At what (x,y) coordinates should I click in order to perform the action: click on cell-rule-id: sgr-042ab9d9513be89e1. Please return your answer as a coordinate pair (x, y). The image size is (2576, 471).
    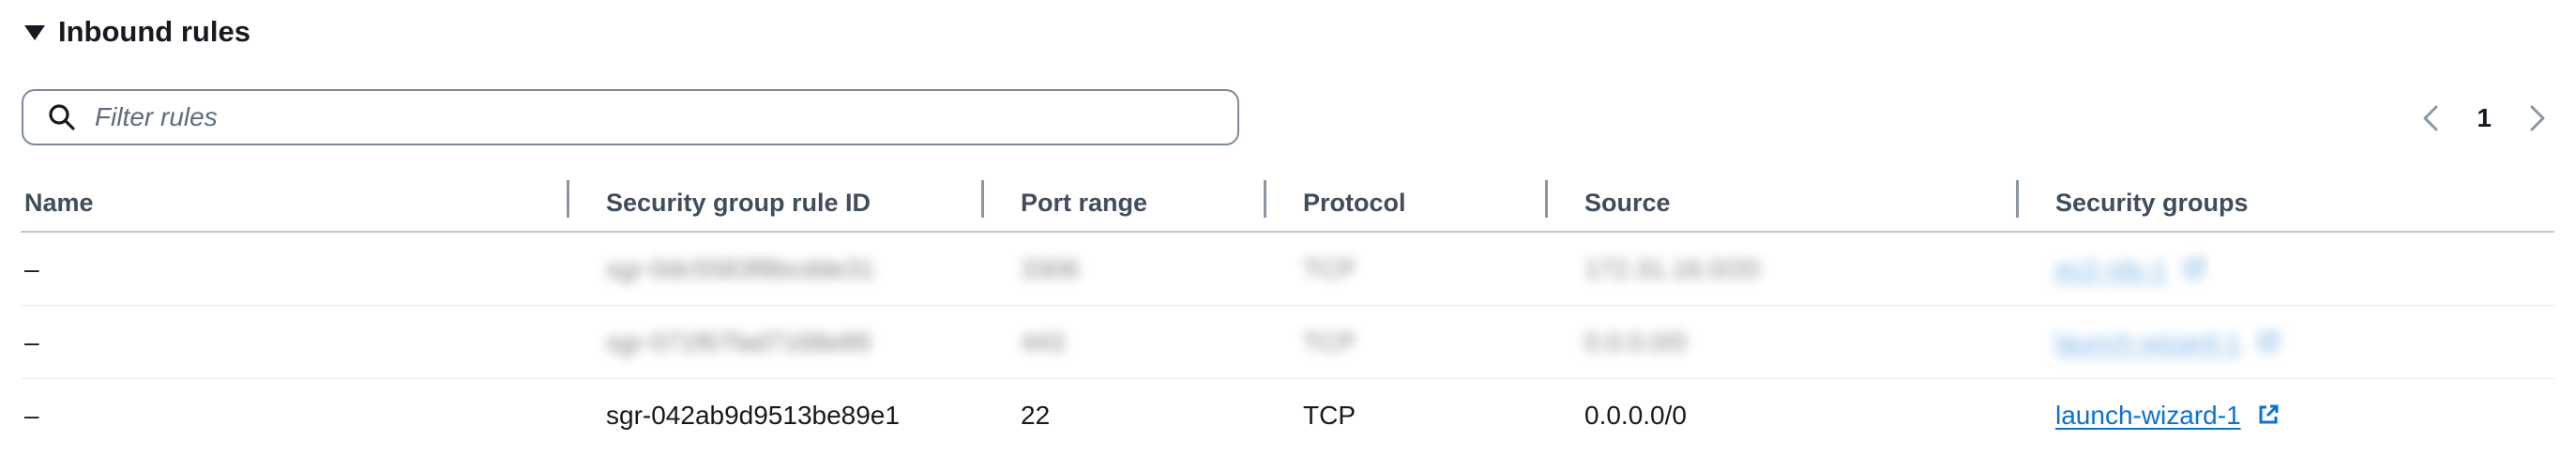
    Looking at the image, I should click on (753, 415).